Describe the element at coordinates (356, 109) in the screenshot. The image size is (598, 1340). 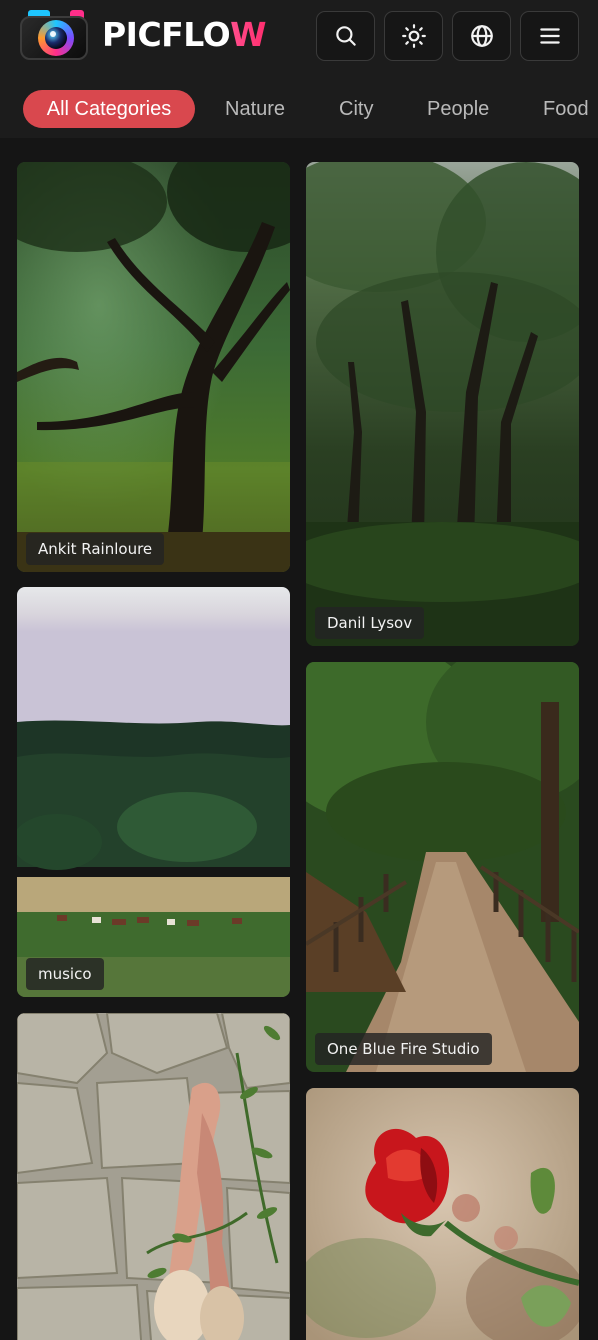
I see `category-city: City` at that location.